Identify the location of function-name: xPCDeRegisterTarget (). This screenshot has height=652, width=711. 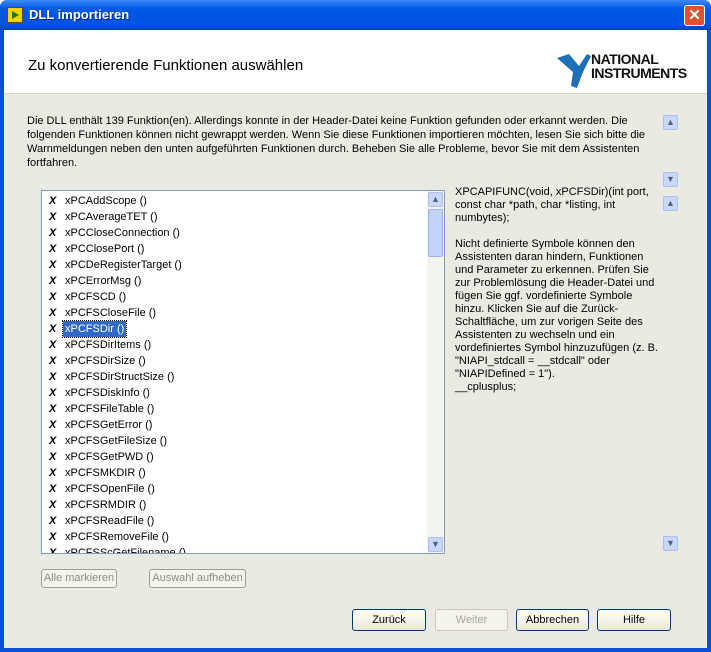
(123, 265).